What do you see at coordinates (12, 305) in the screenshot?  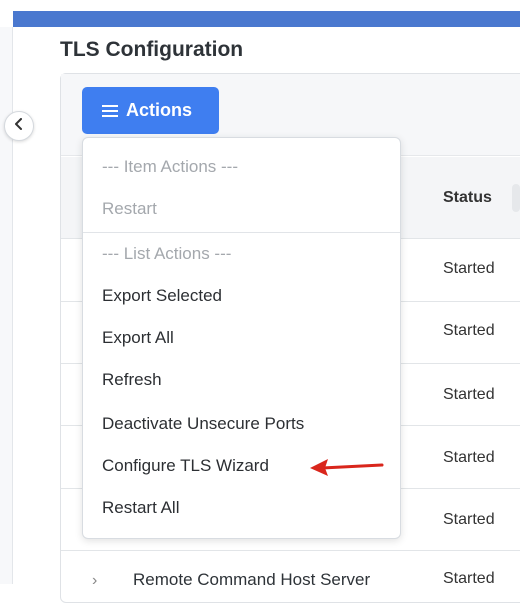 I see `rail-divider` at bounding box center [12, 305].